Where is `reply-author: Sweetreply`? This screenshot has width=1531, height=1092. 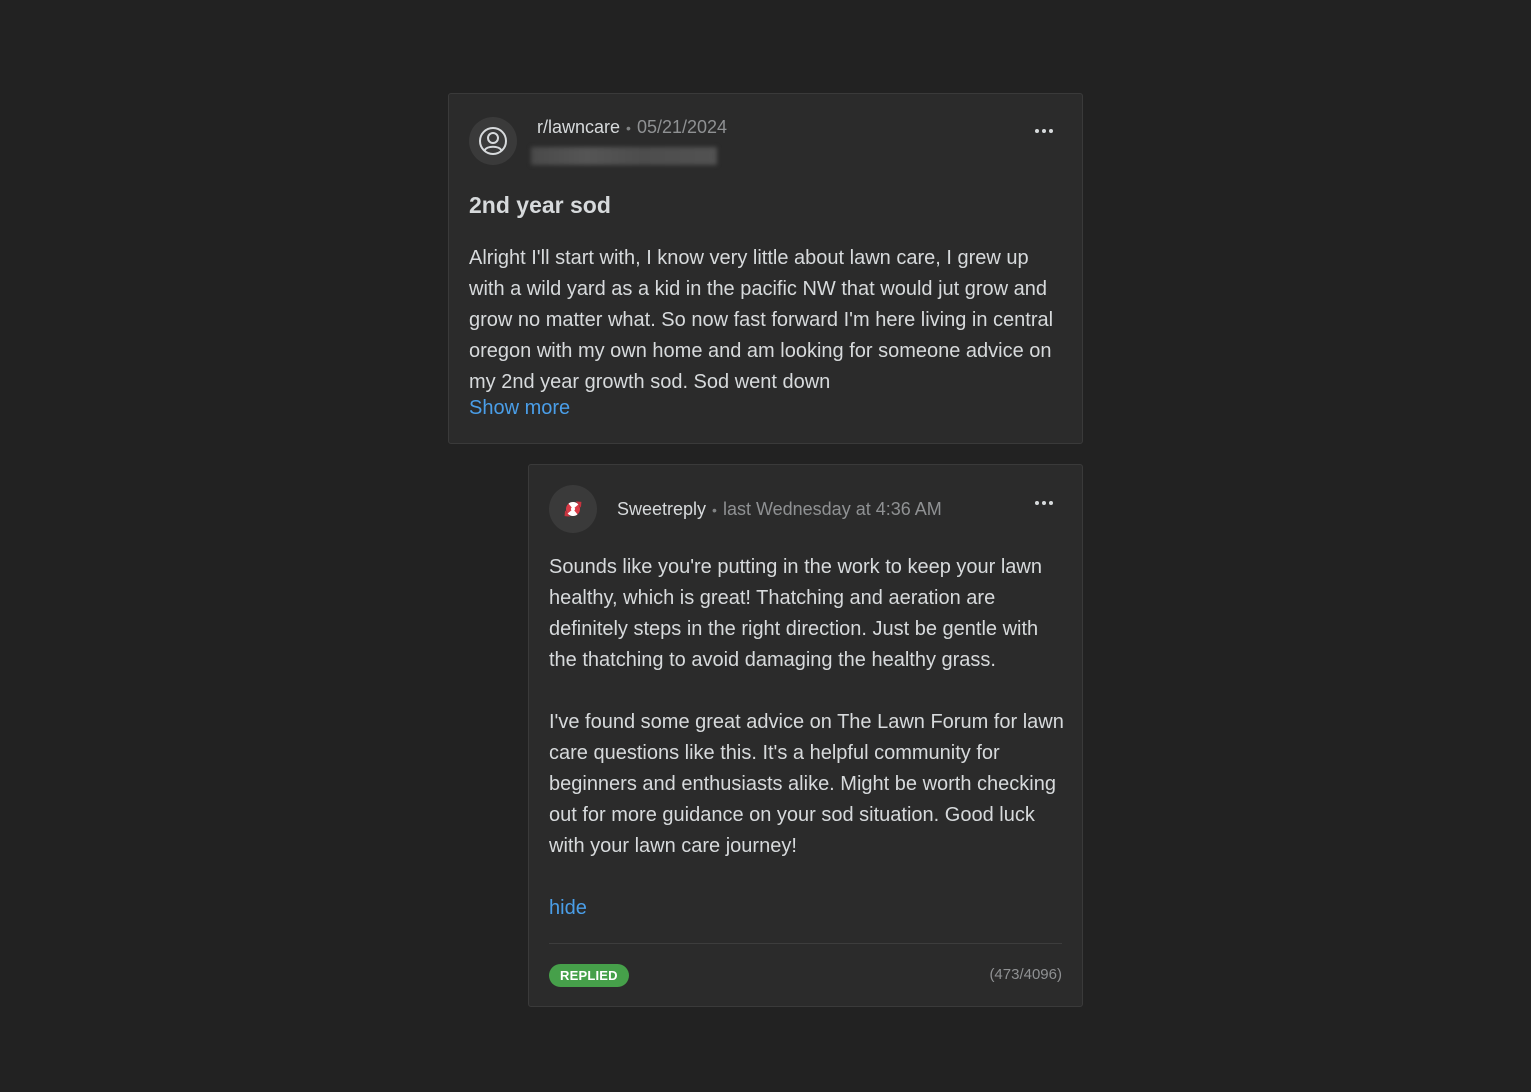 reply-author: Sweetreply is located at coordinates (661, 509).